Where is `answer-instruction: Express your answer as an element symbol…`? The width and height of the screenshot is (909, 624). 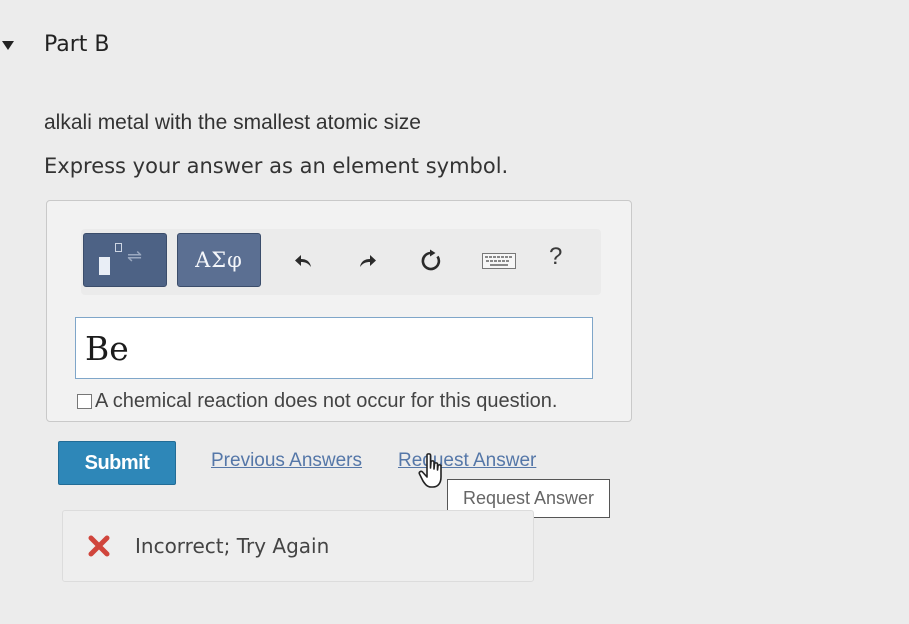 answer-instruction: Express your answer as an element symbol… is located at coordinates (276, 166).